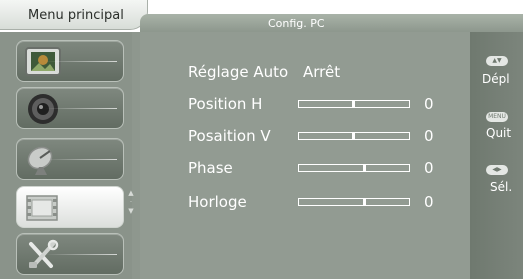  I want to click on move-hint-label: Dépl, so click(496, 79).